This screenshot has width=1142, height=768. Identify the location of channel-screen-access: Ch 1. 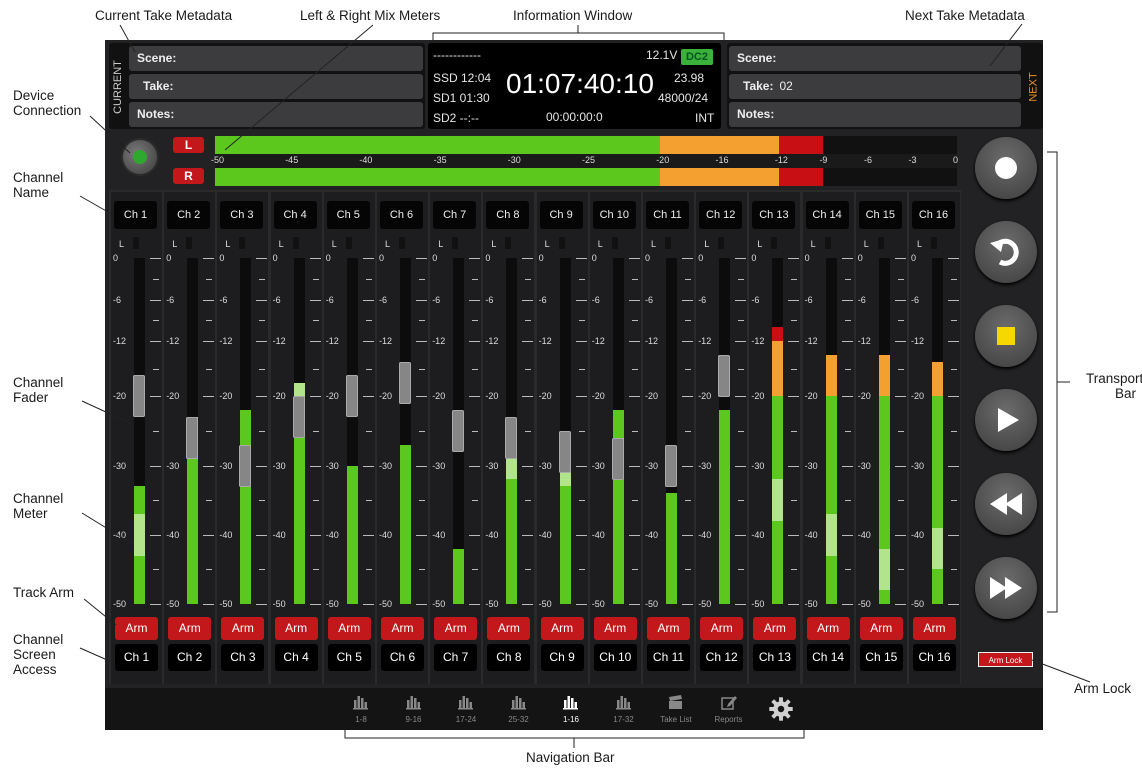
(136, 657).